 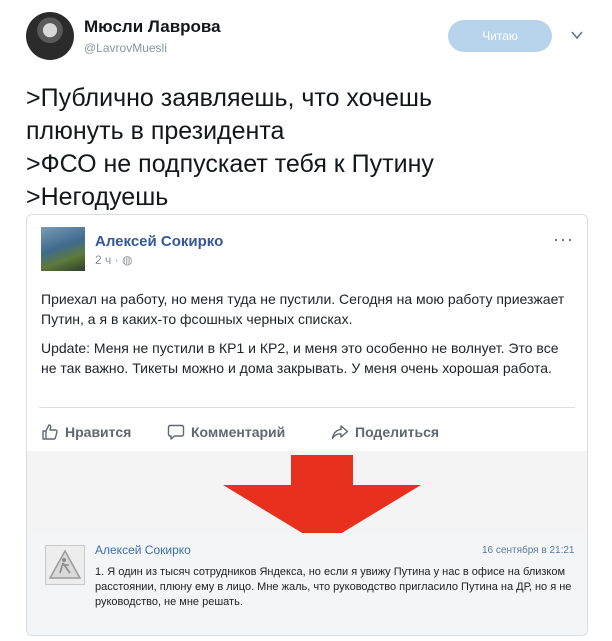 I want to click on fb-post-time: 2 ч ·, so click(x=108, y=260).